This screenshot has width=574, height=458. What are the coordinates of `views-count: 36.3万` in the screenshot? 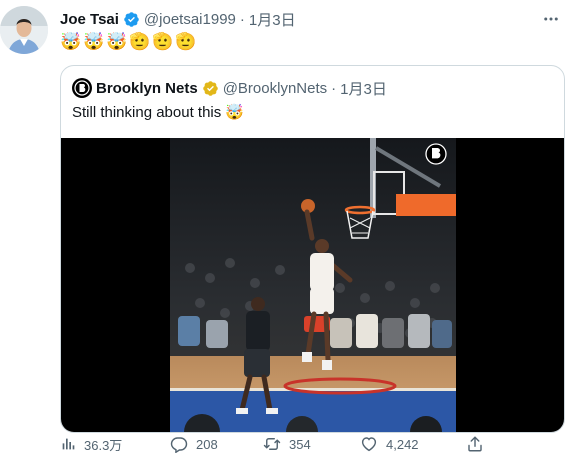 It's located at (103, 445).